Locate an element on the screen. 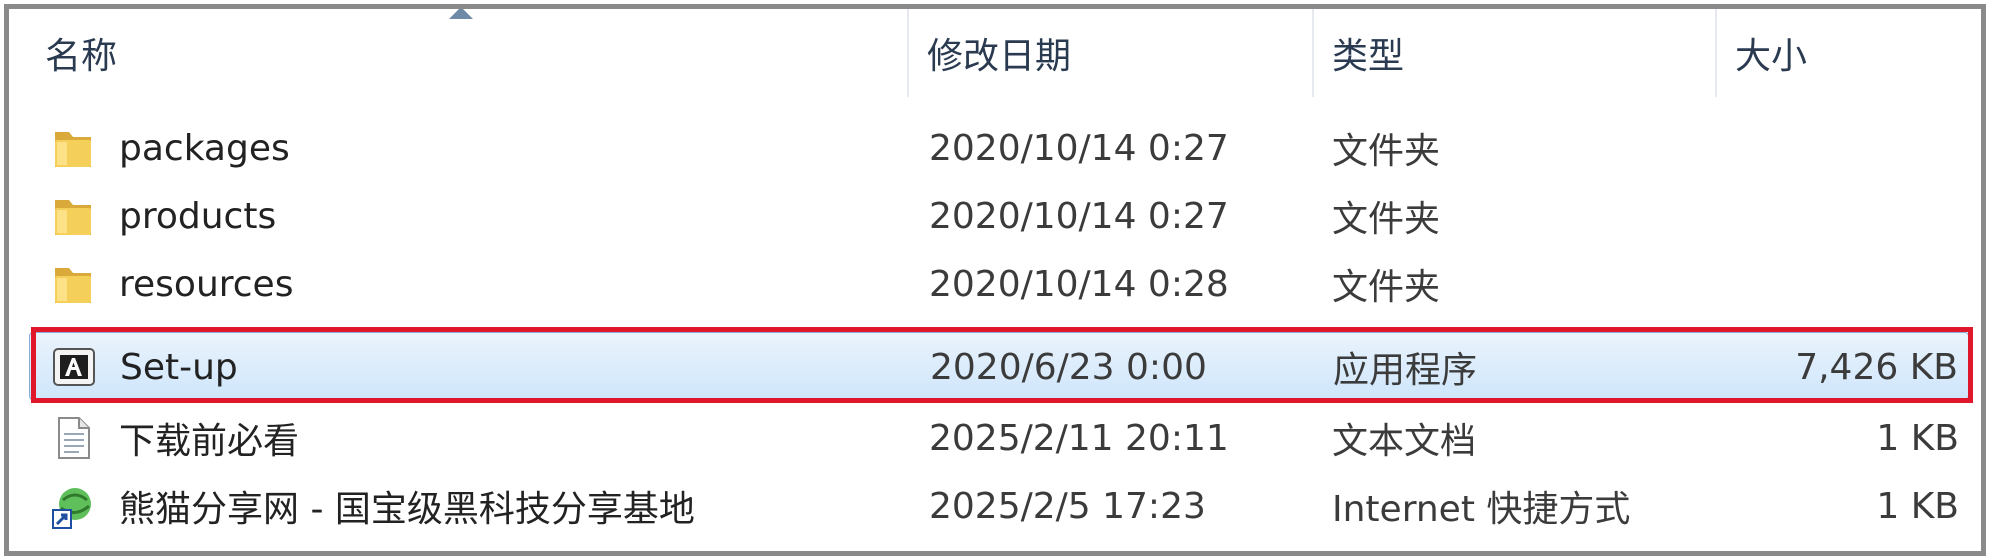 The height and width of the screenshot is (556, 2000). file-type: 文本文档 is located at coordinates (1404, 441).